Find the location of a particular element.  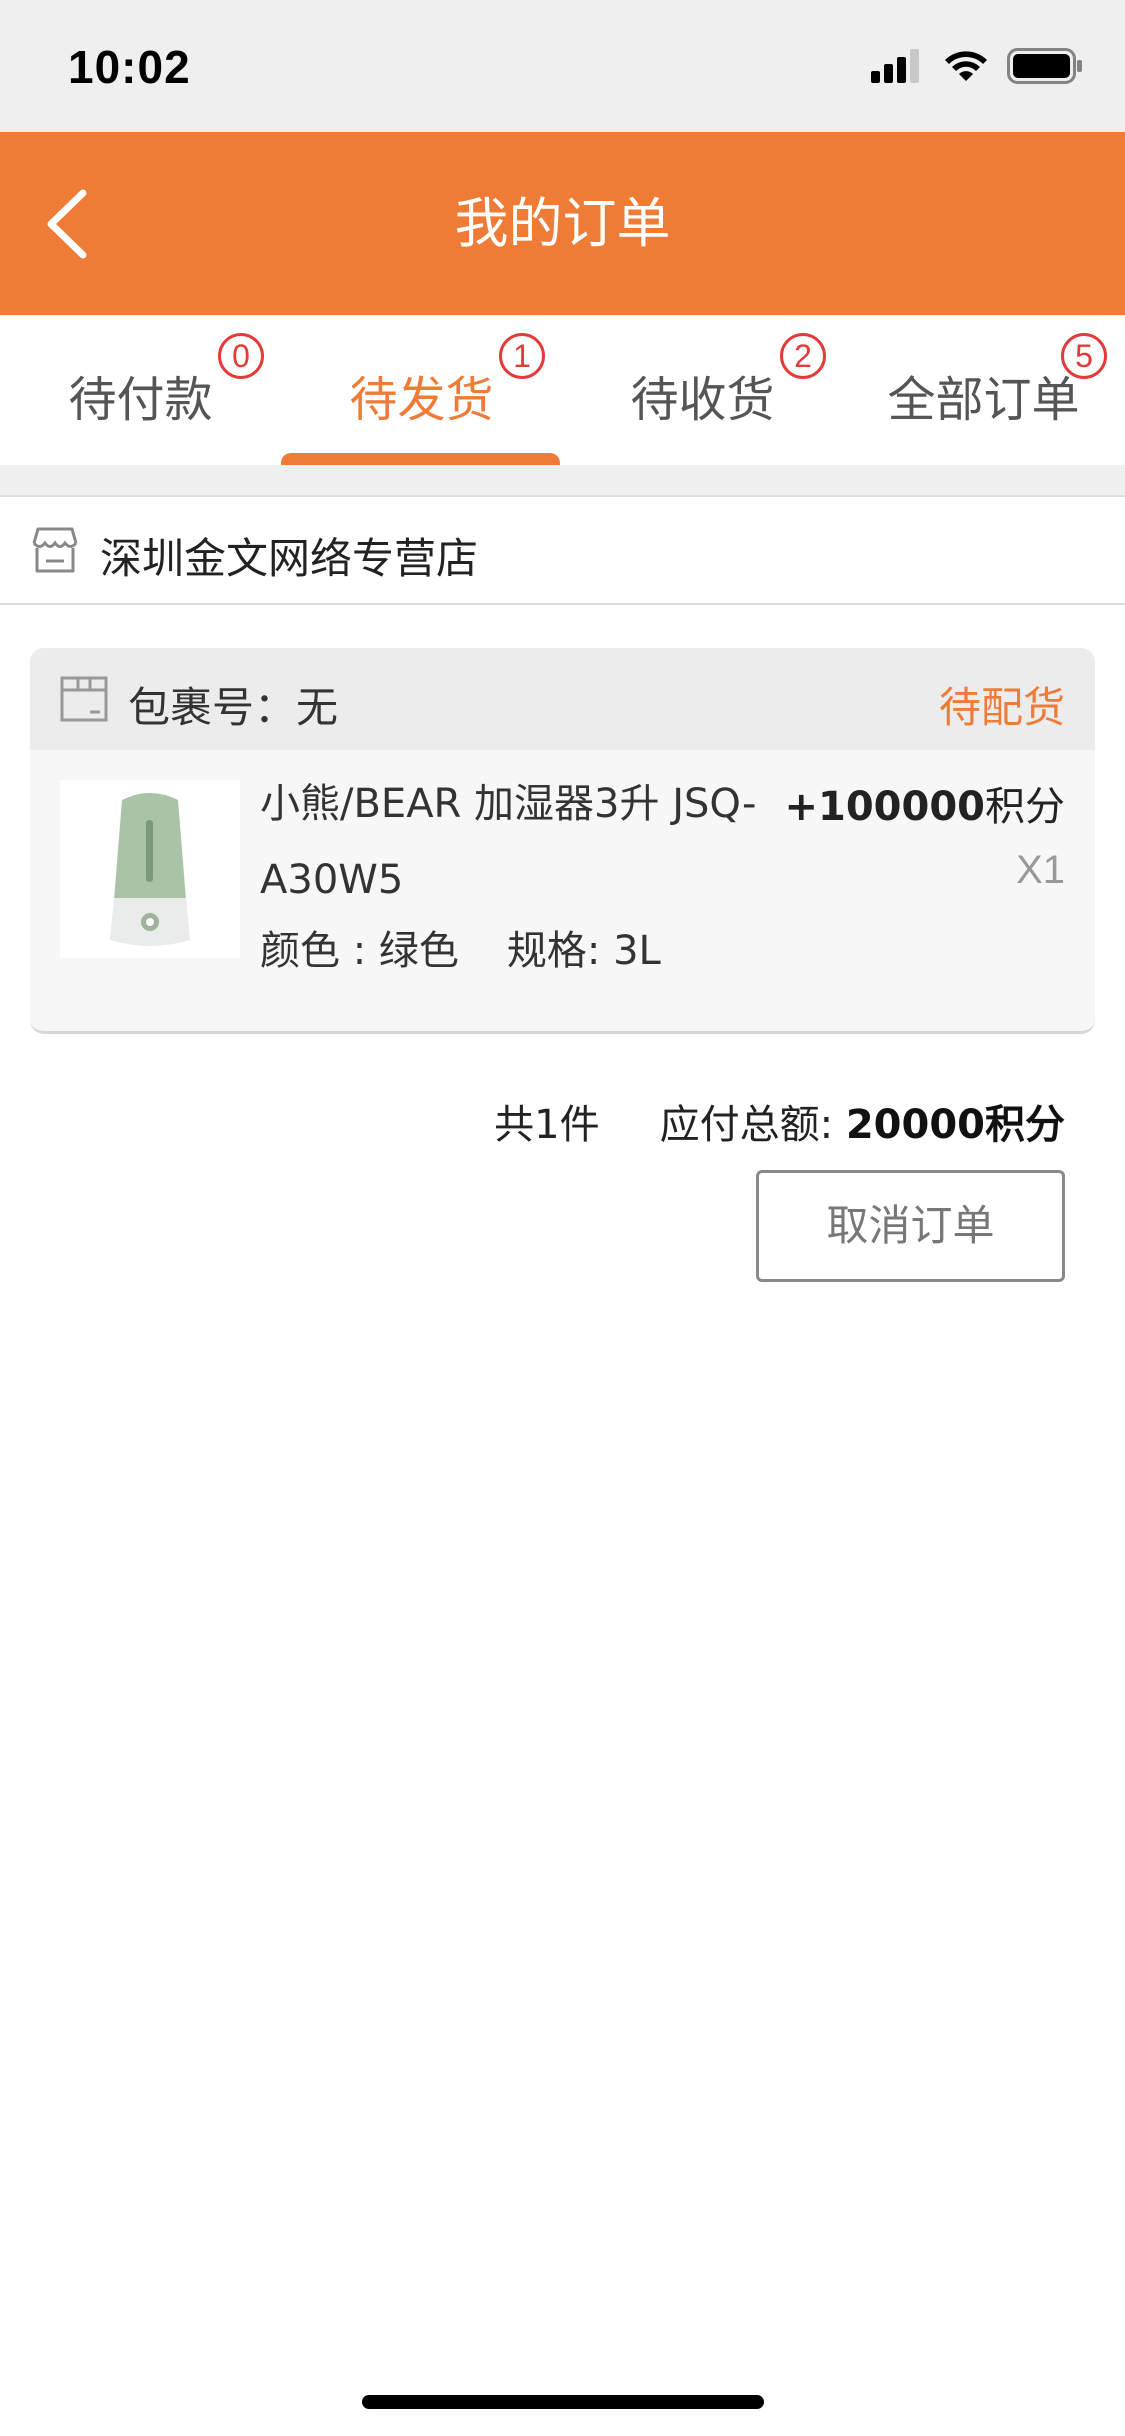

product-price: +100000积分 is located at coordinates (924, 803).